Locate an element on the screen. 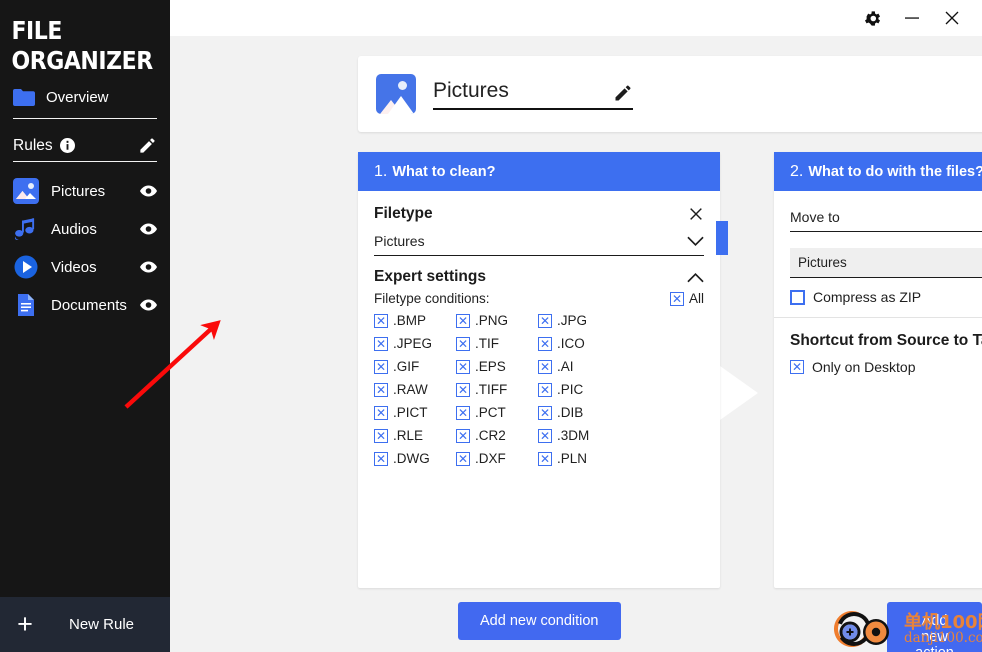  extension-checkbox: ✕ .TIF is located at coordinates (497, 343).